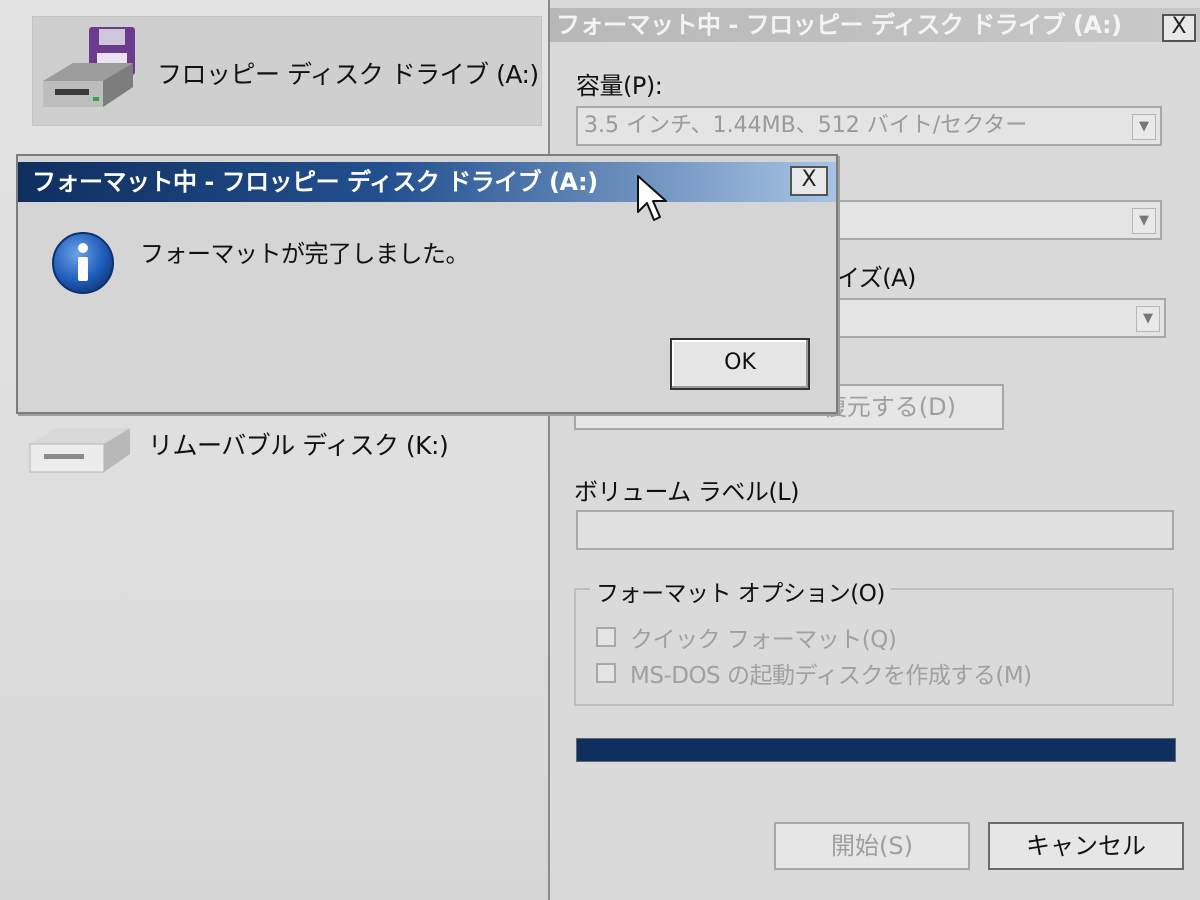 The height and width of the screenshot is (900, 1200). Describe the element at coordinates (305, 254) in the screenshot. I see `message-text: フォーマットが完了しました。` at that location.